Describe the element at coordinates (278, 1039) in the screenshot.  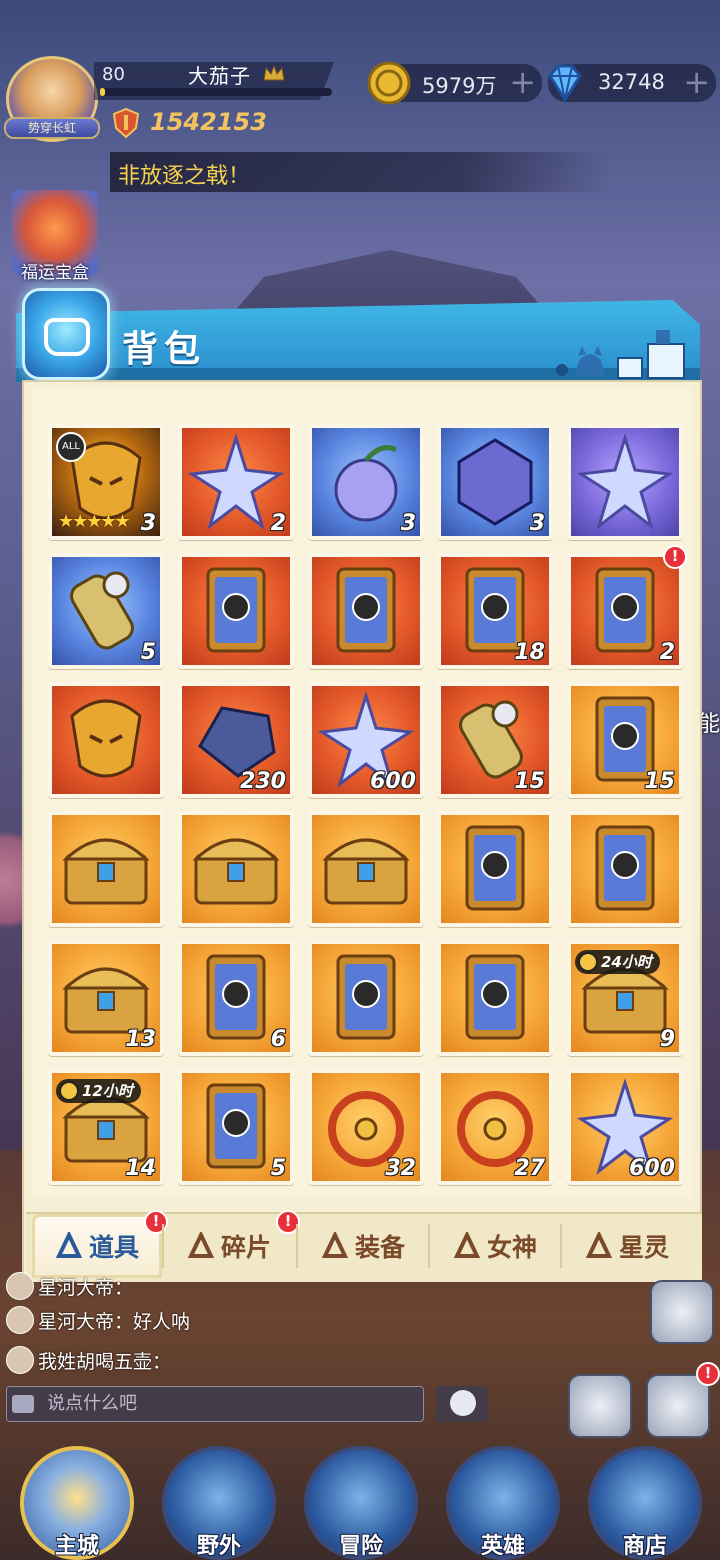
I see `item-count: 6` at that location.